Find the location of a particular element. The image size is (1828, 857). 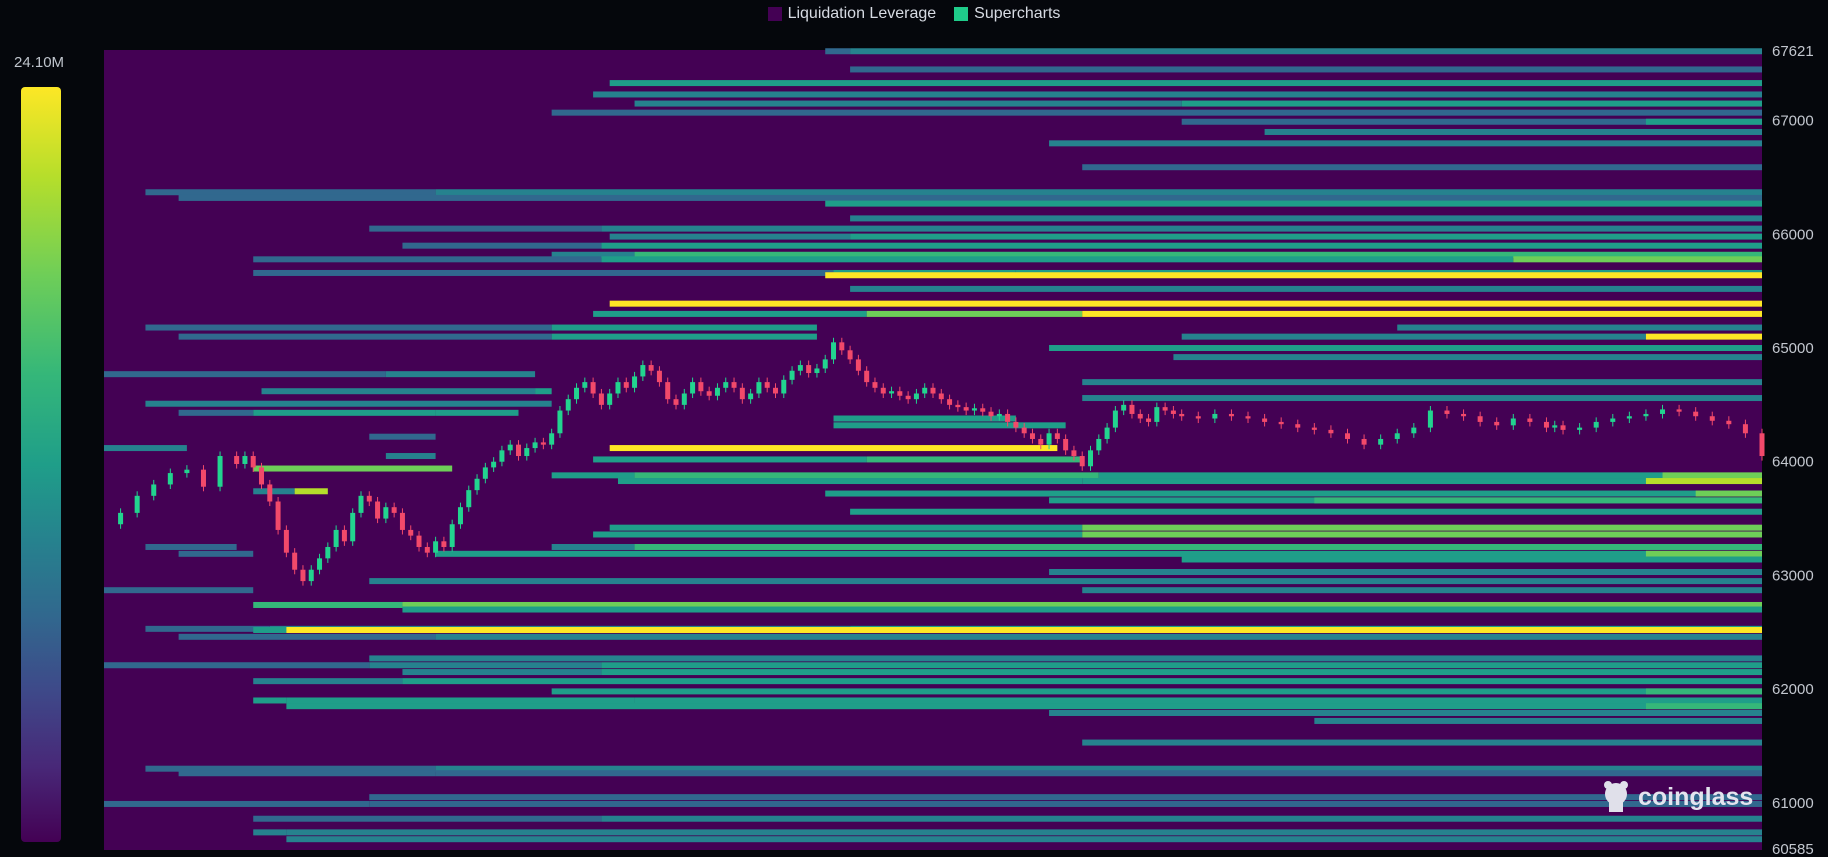

y-tick-label: 60585 is located at coordinates (1793, 849).